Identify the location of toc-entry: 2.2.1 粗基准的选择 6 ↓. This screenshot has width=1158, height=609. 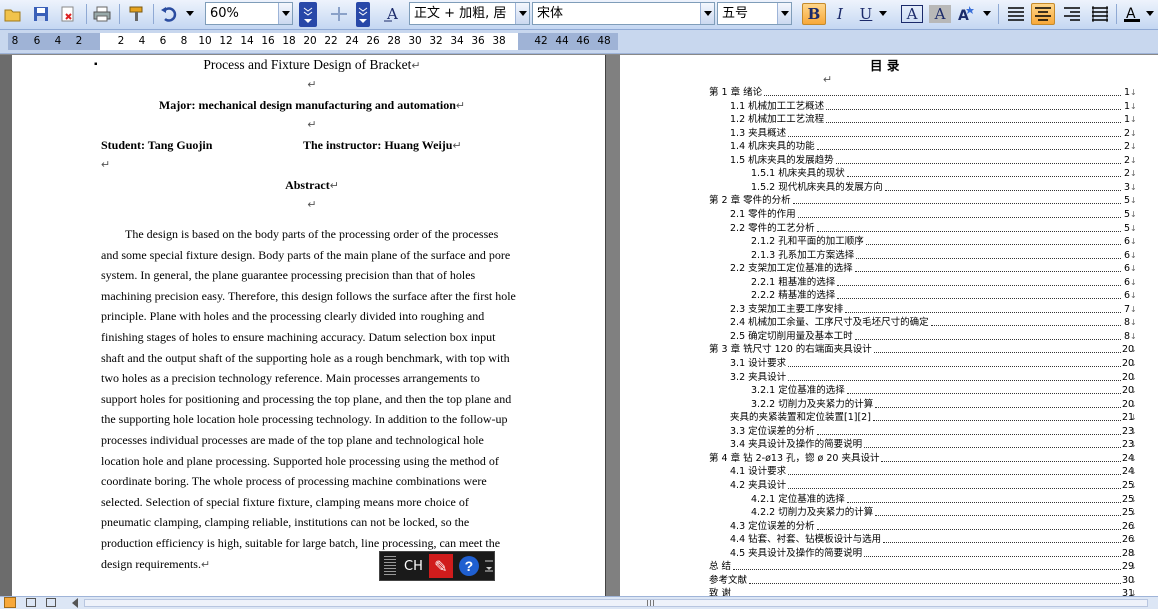
(944, 283).